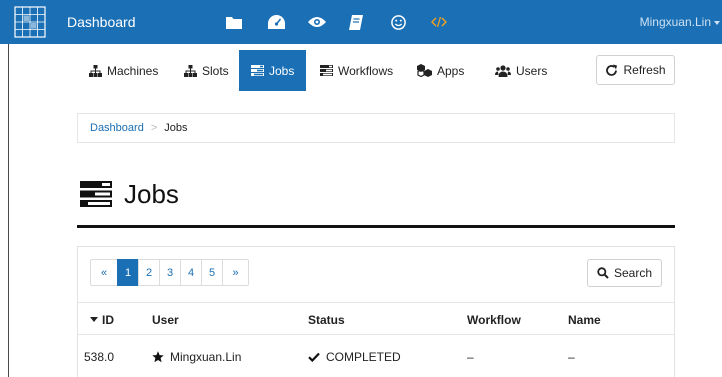 The width and height of the screenshot is (722, 377). Describe the element at coordinates (451, 70) in the screenshot. I see `tab-label: Apps` at that location.